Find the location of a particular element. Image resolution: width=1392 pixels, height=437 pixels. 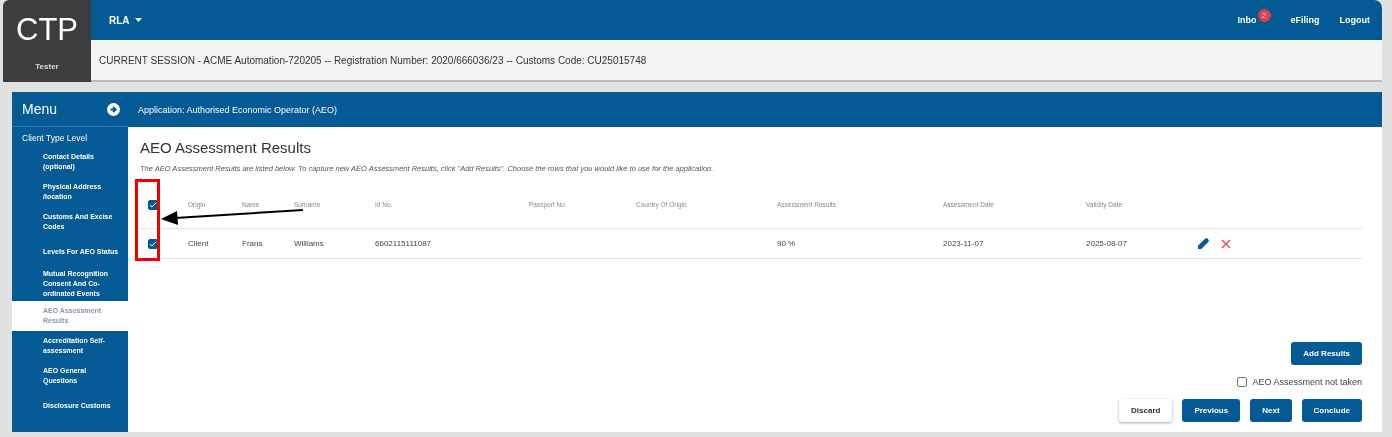

table-cell-text: Frans is located at coordinates (253, 243).